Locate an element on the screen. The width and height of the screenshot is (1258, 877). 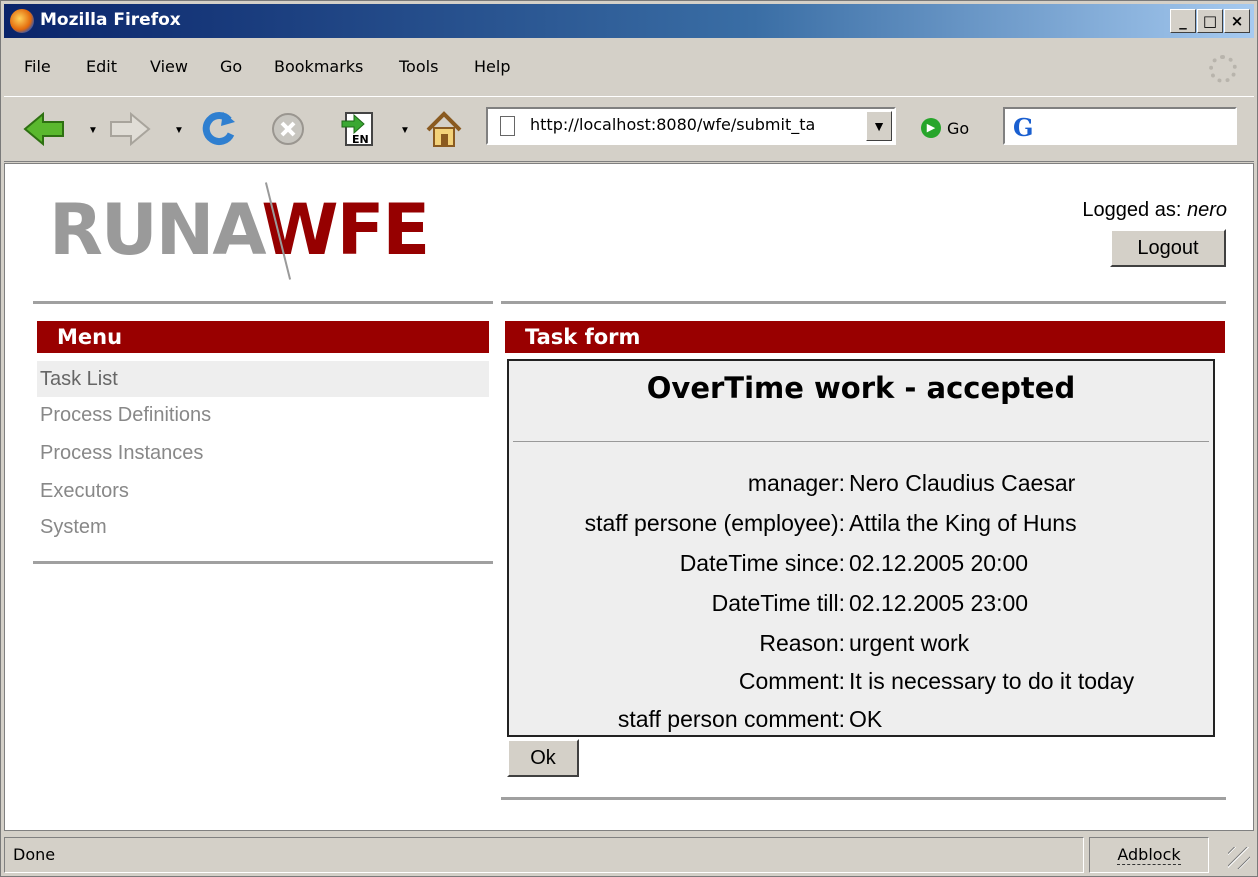
adblock-button: Adblock is located at coordinates (1149, 855).